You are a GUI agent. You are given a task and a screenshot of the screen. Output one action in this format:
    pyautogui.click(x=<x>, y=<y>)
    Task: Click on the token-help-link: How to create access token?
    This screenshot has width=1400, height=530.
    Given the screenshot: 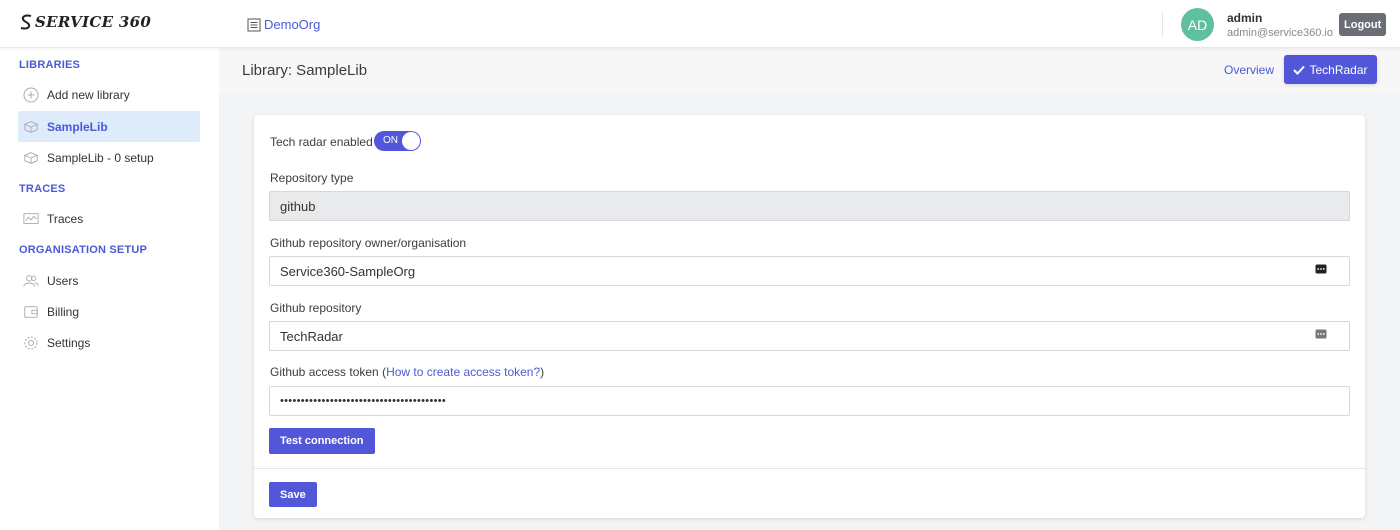 What is the action you would take?
    pyautogui.click(x=463, y=372)
    